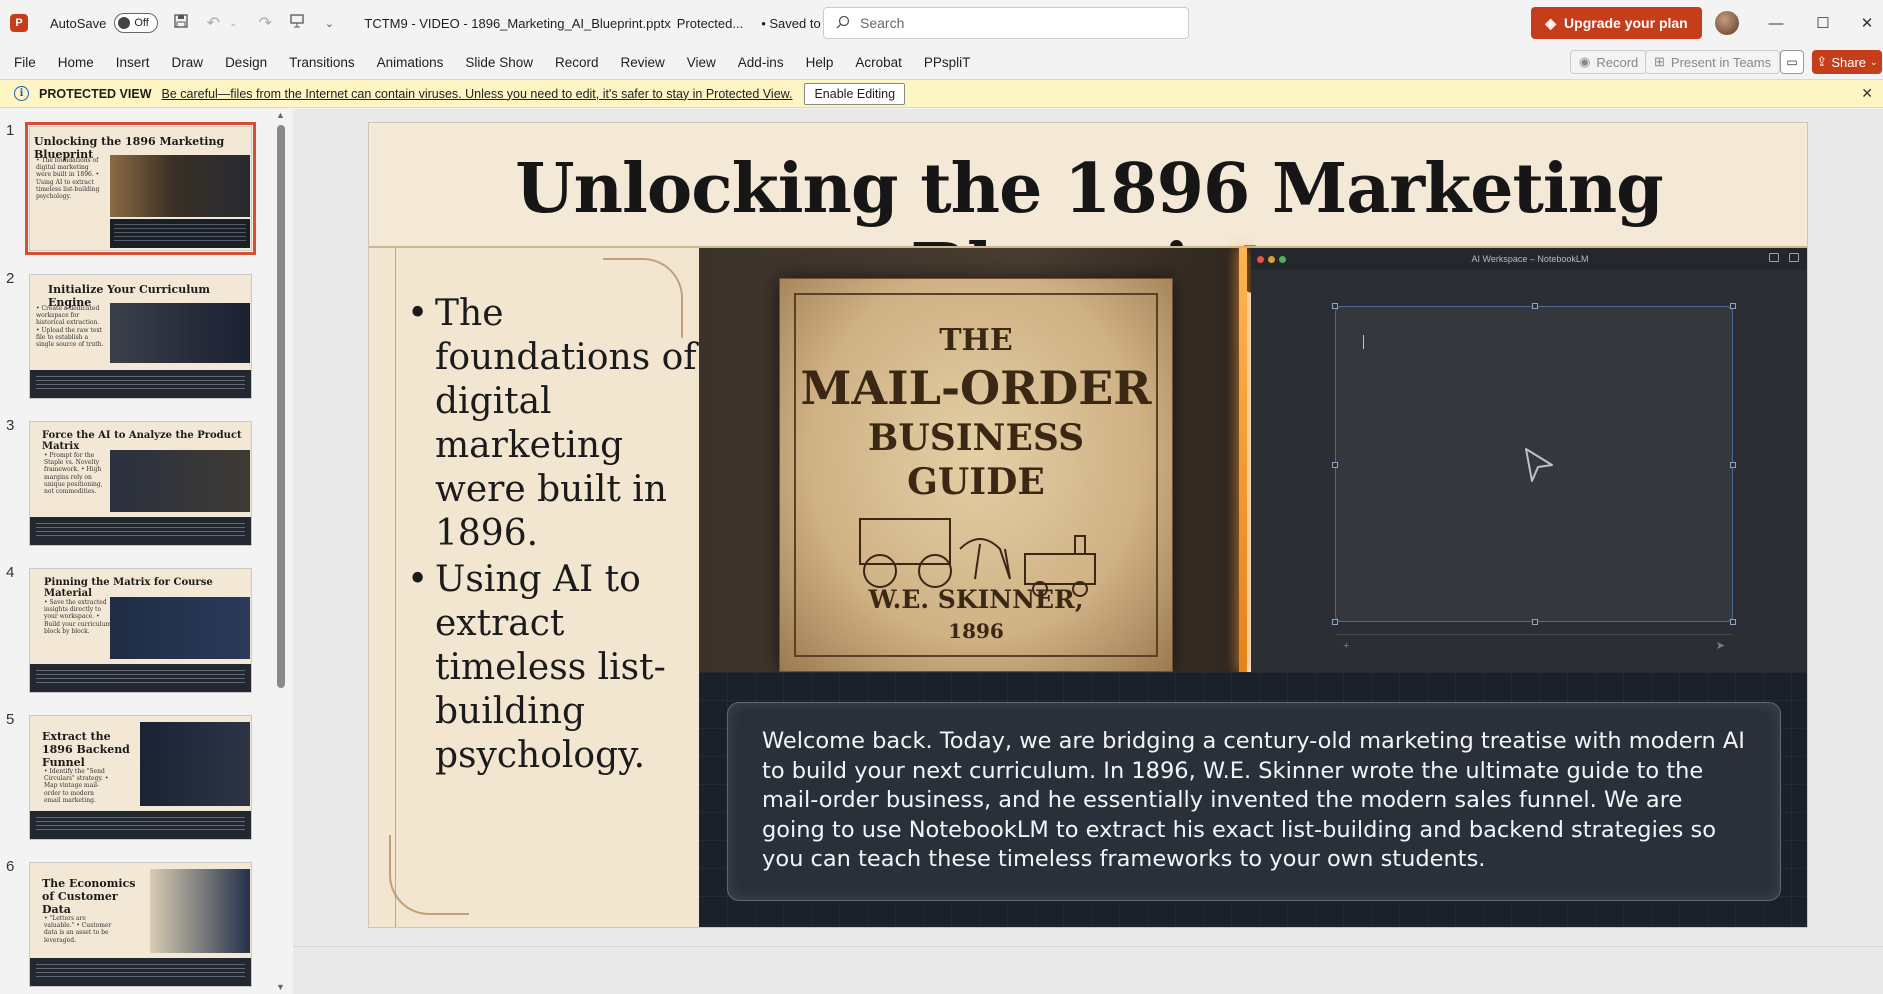 The height and width of the screenshot is (994, 1883). I want to click on slide-number: 6, so click(10, 866).